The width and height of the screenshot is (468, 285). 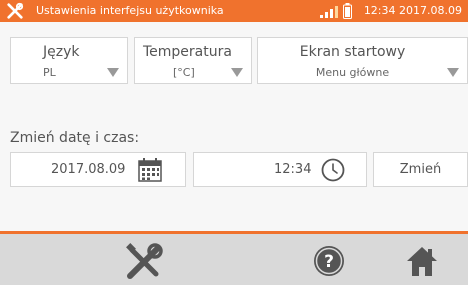 What do you see at coordinates (412, 10) in the screenshot?
I see `status-clock: 12:34 2017.08.09` at bounding box center [412, 10].